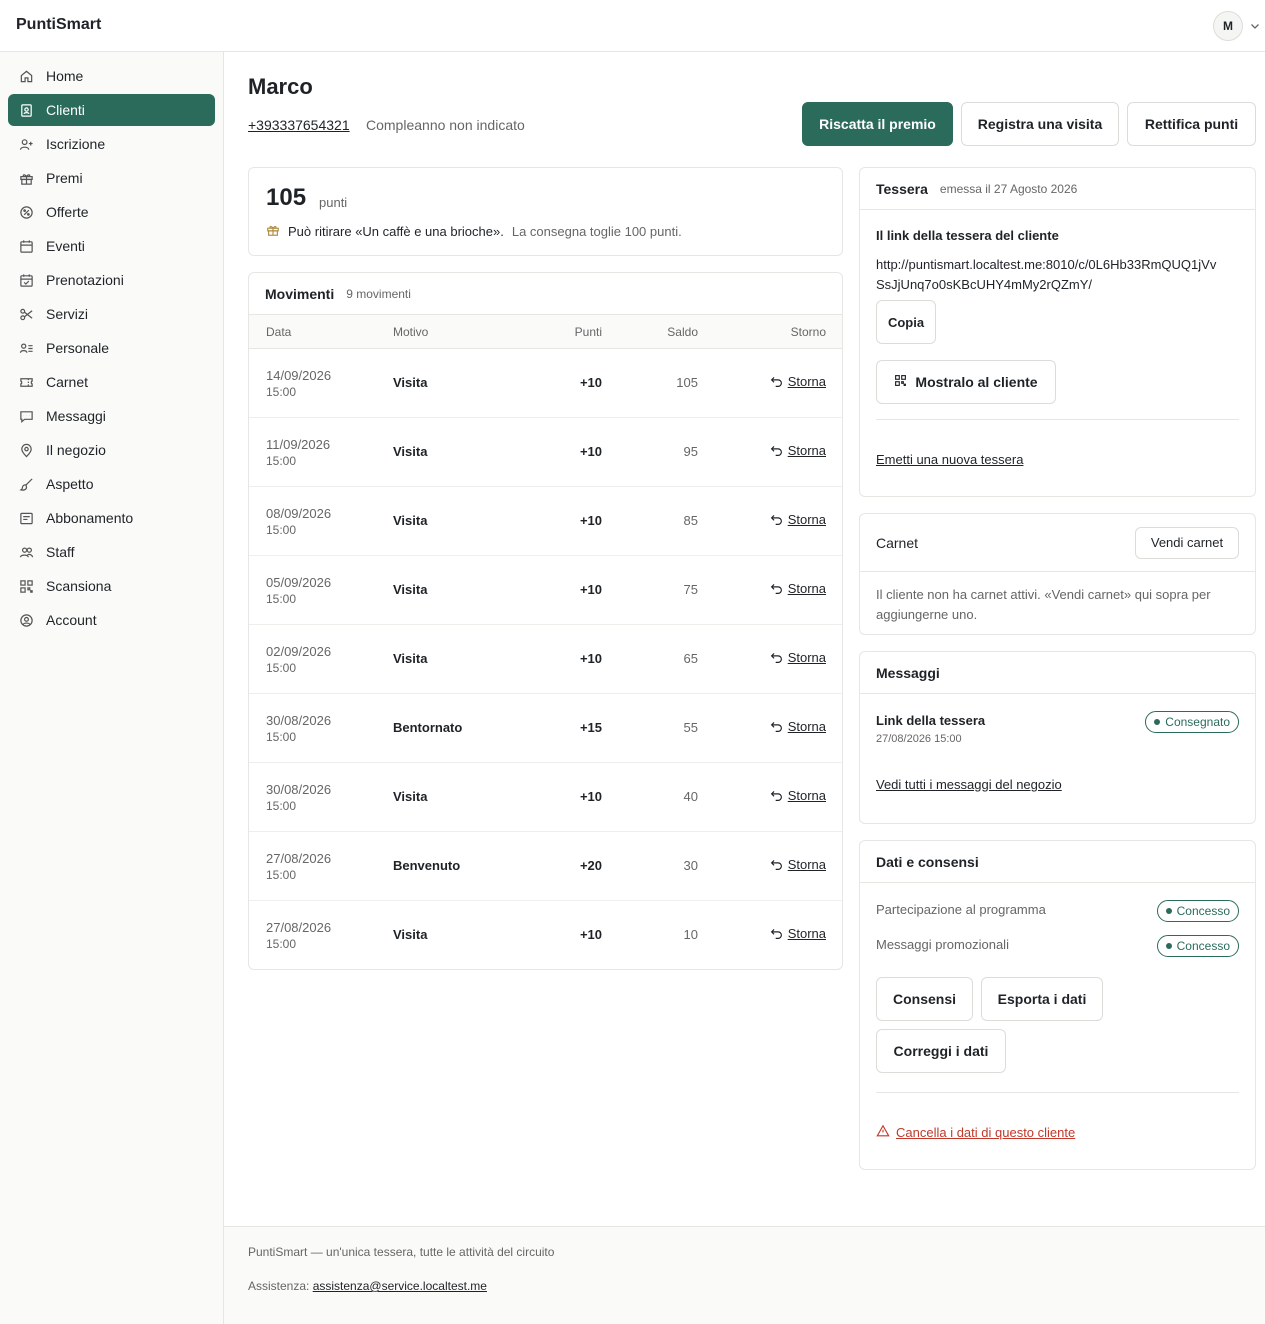 This screenshot has height=1324, width=1265. I want to click on sidebar-item-label: Abbonamento, so click(90, 518).